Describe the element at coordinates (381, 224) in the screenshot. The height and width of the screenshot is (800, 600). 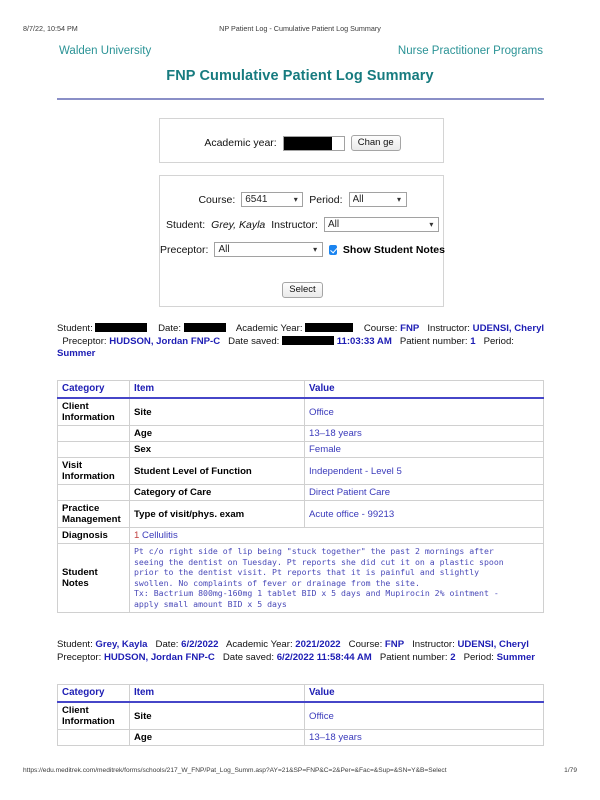
I see `instructor-select: All ▾` at that location.